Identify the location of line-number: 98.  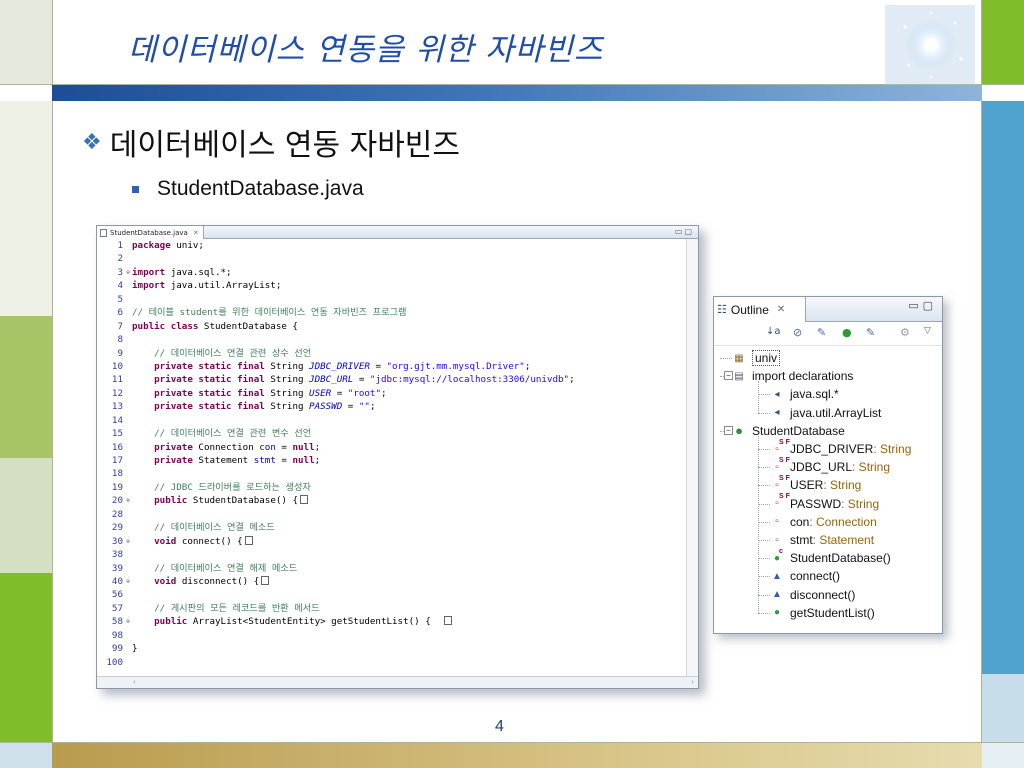
(117, 635).